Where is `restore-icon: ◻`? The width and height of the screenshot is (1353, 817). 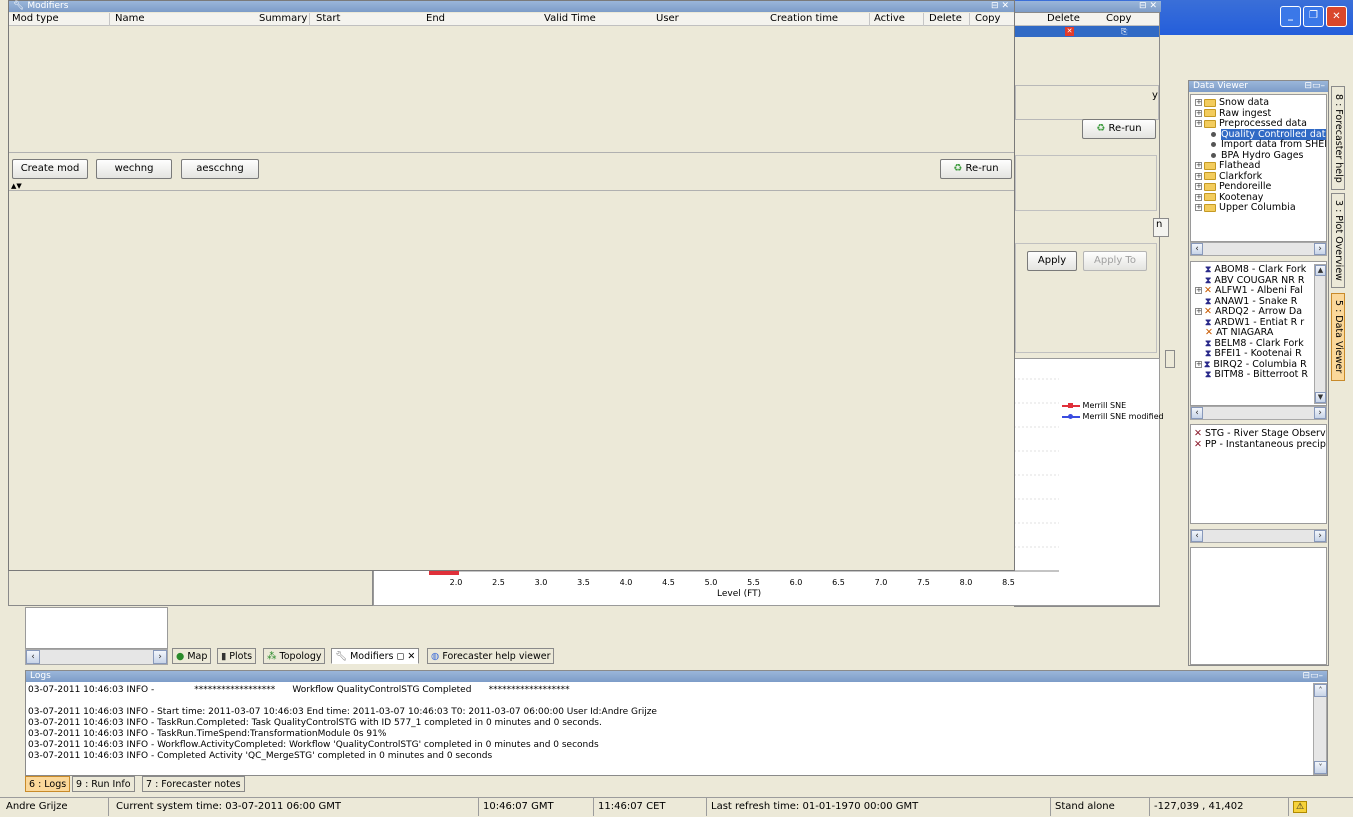 restore-icon: ◻ is located at coordinates (401, 656).